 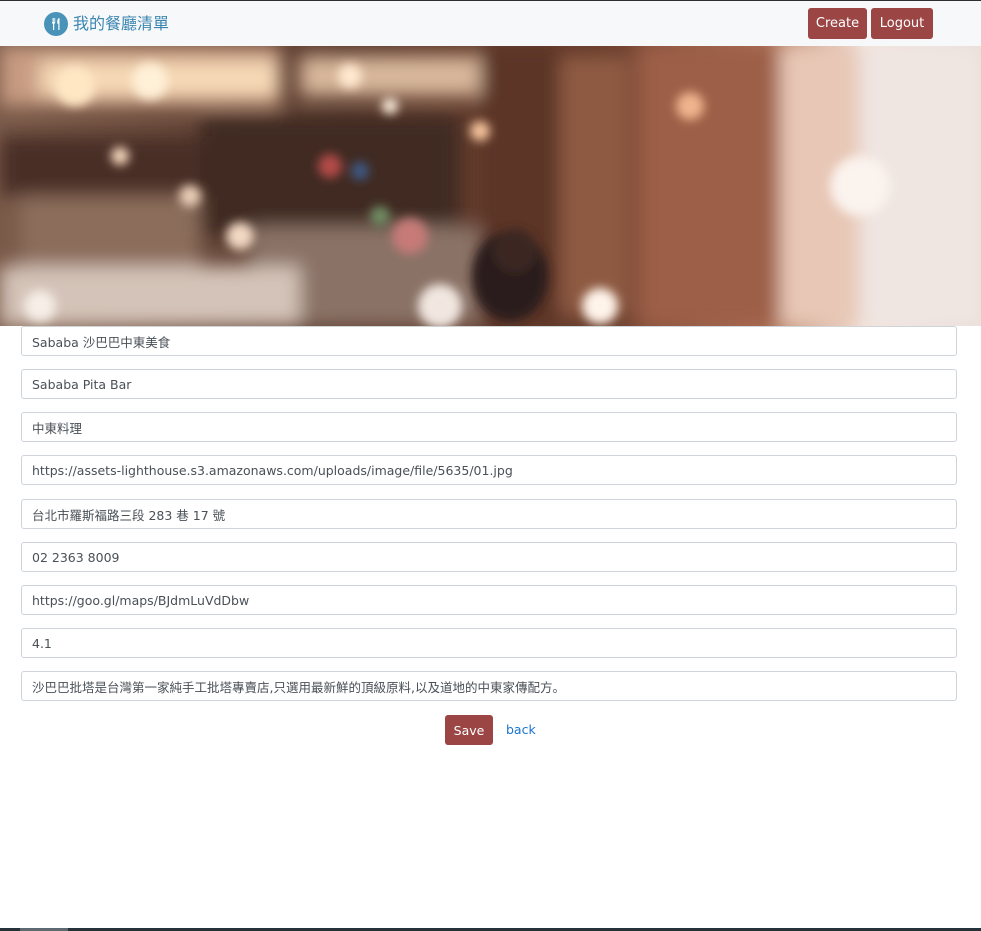 What do you see at coordinates (121, 23) in the screenshot?
I see `brand-title: 我的餐廳清單` at bounding box center [121, 23].